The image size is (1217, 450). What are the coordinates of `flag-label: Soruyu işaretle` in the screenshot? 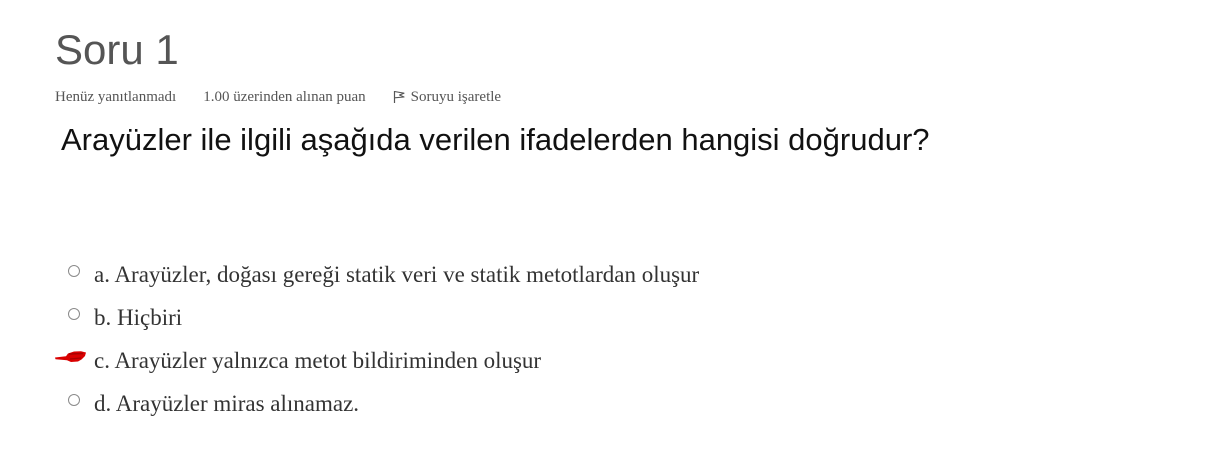 It's located at (456, 96).